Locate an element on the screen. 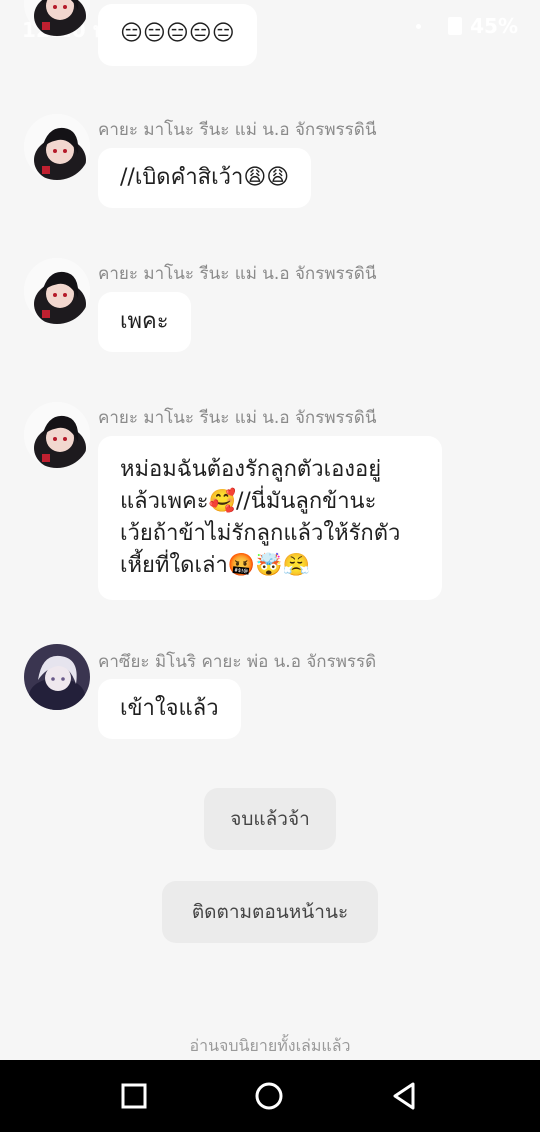 The width and height of the screenshot is (540, 1132). finished-reading-note: อ่านจบนิยายทั้งเล่มแล้ว is located at coordinates (270, 1045).